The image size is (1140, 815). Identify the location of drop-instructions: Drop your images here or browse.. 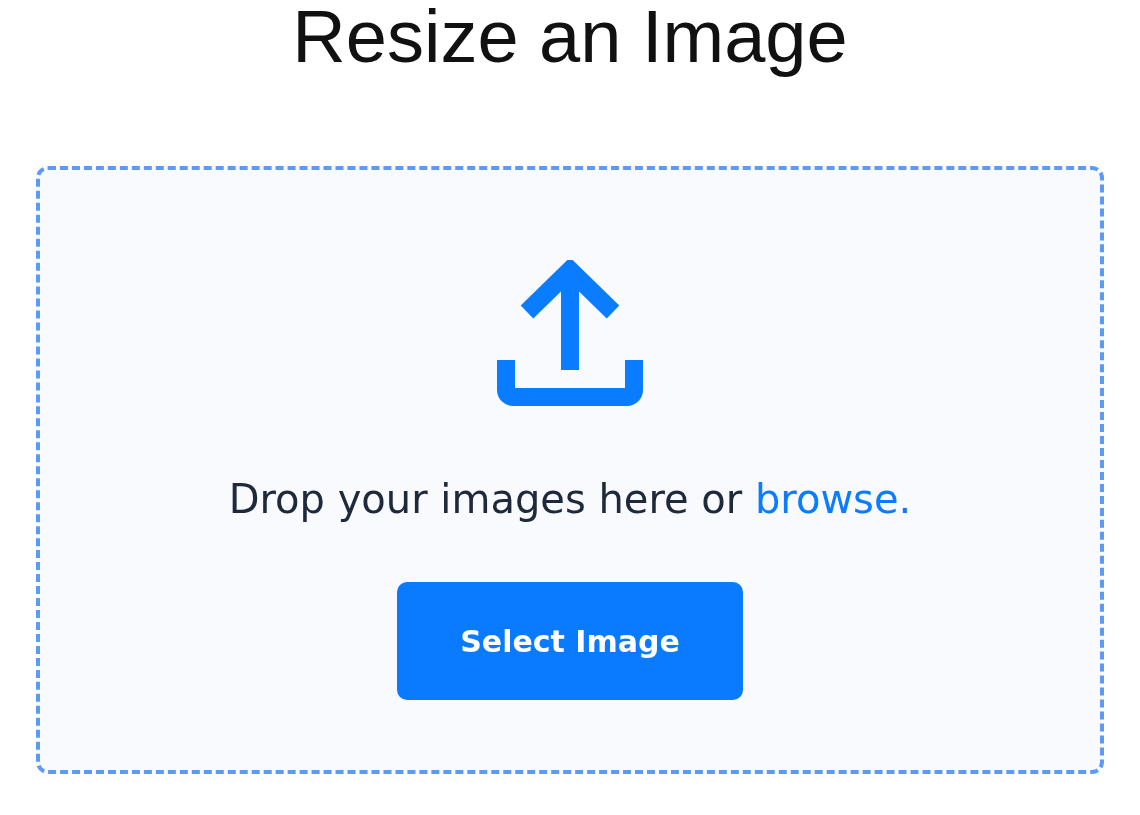
(570, 499).